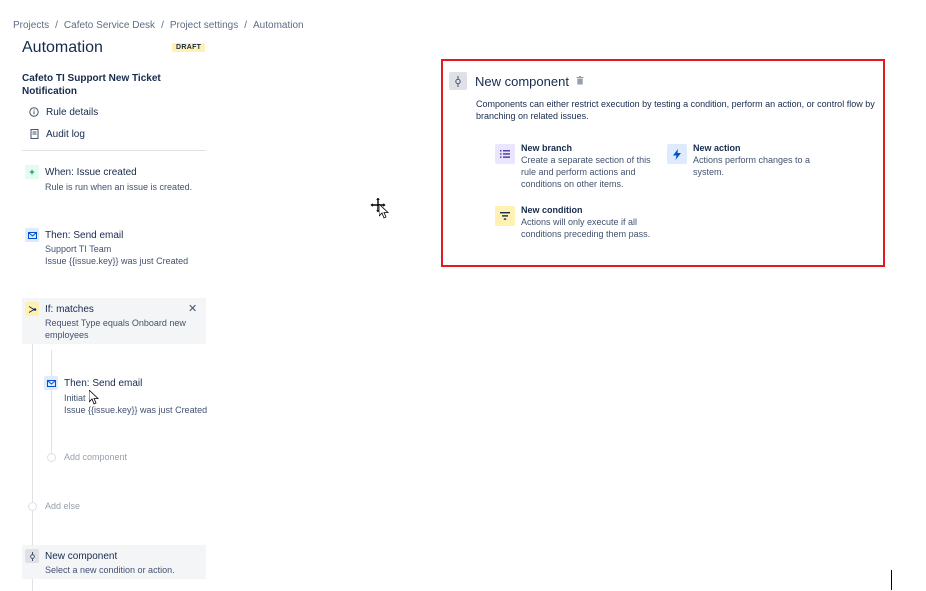 This screenshot has height=591, width=926. I want to click on trash-icon, so click(580, 81).